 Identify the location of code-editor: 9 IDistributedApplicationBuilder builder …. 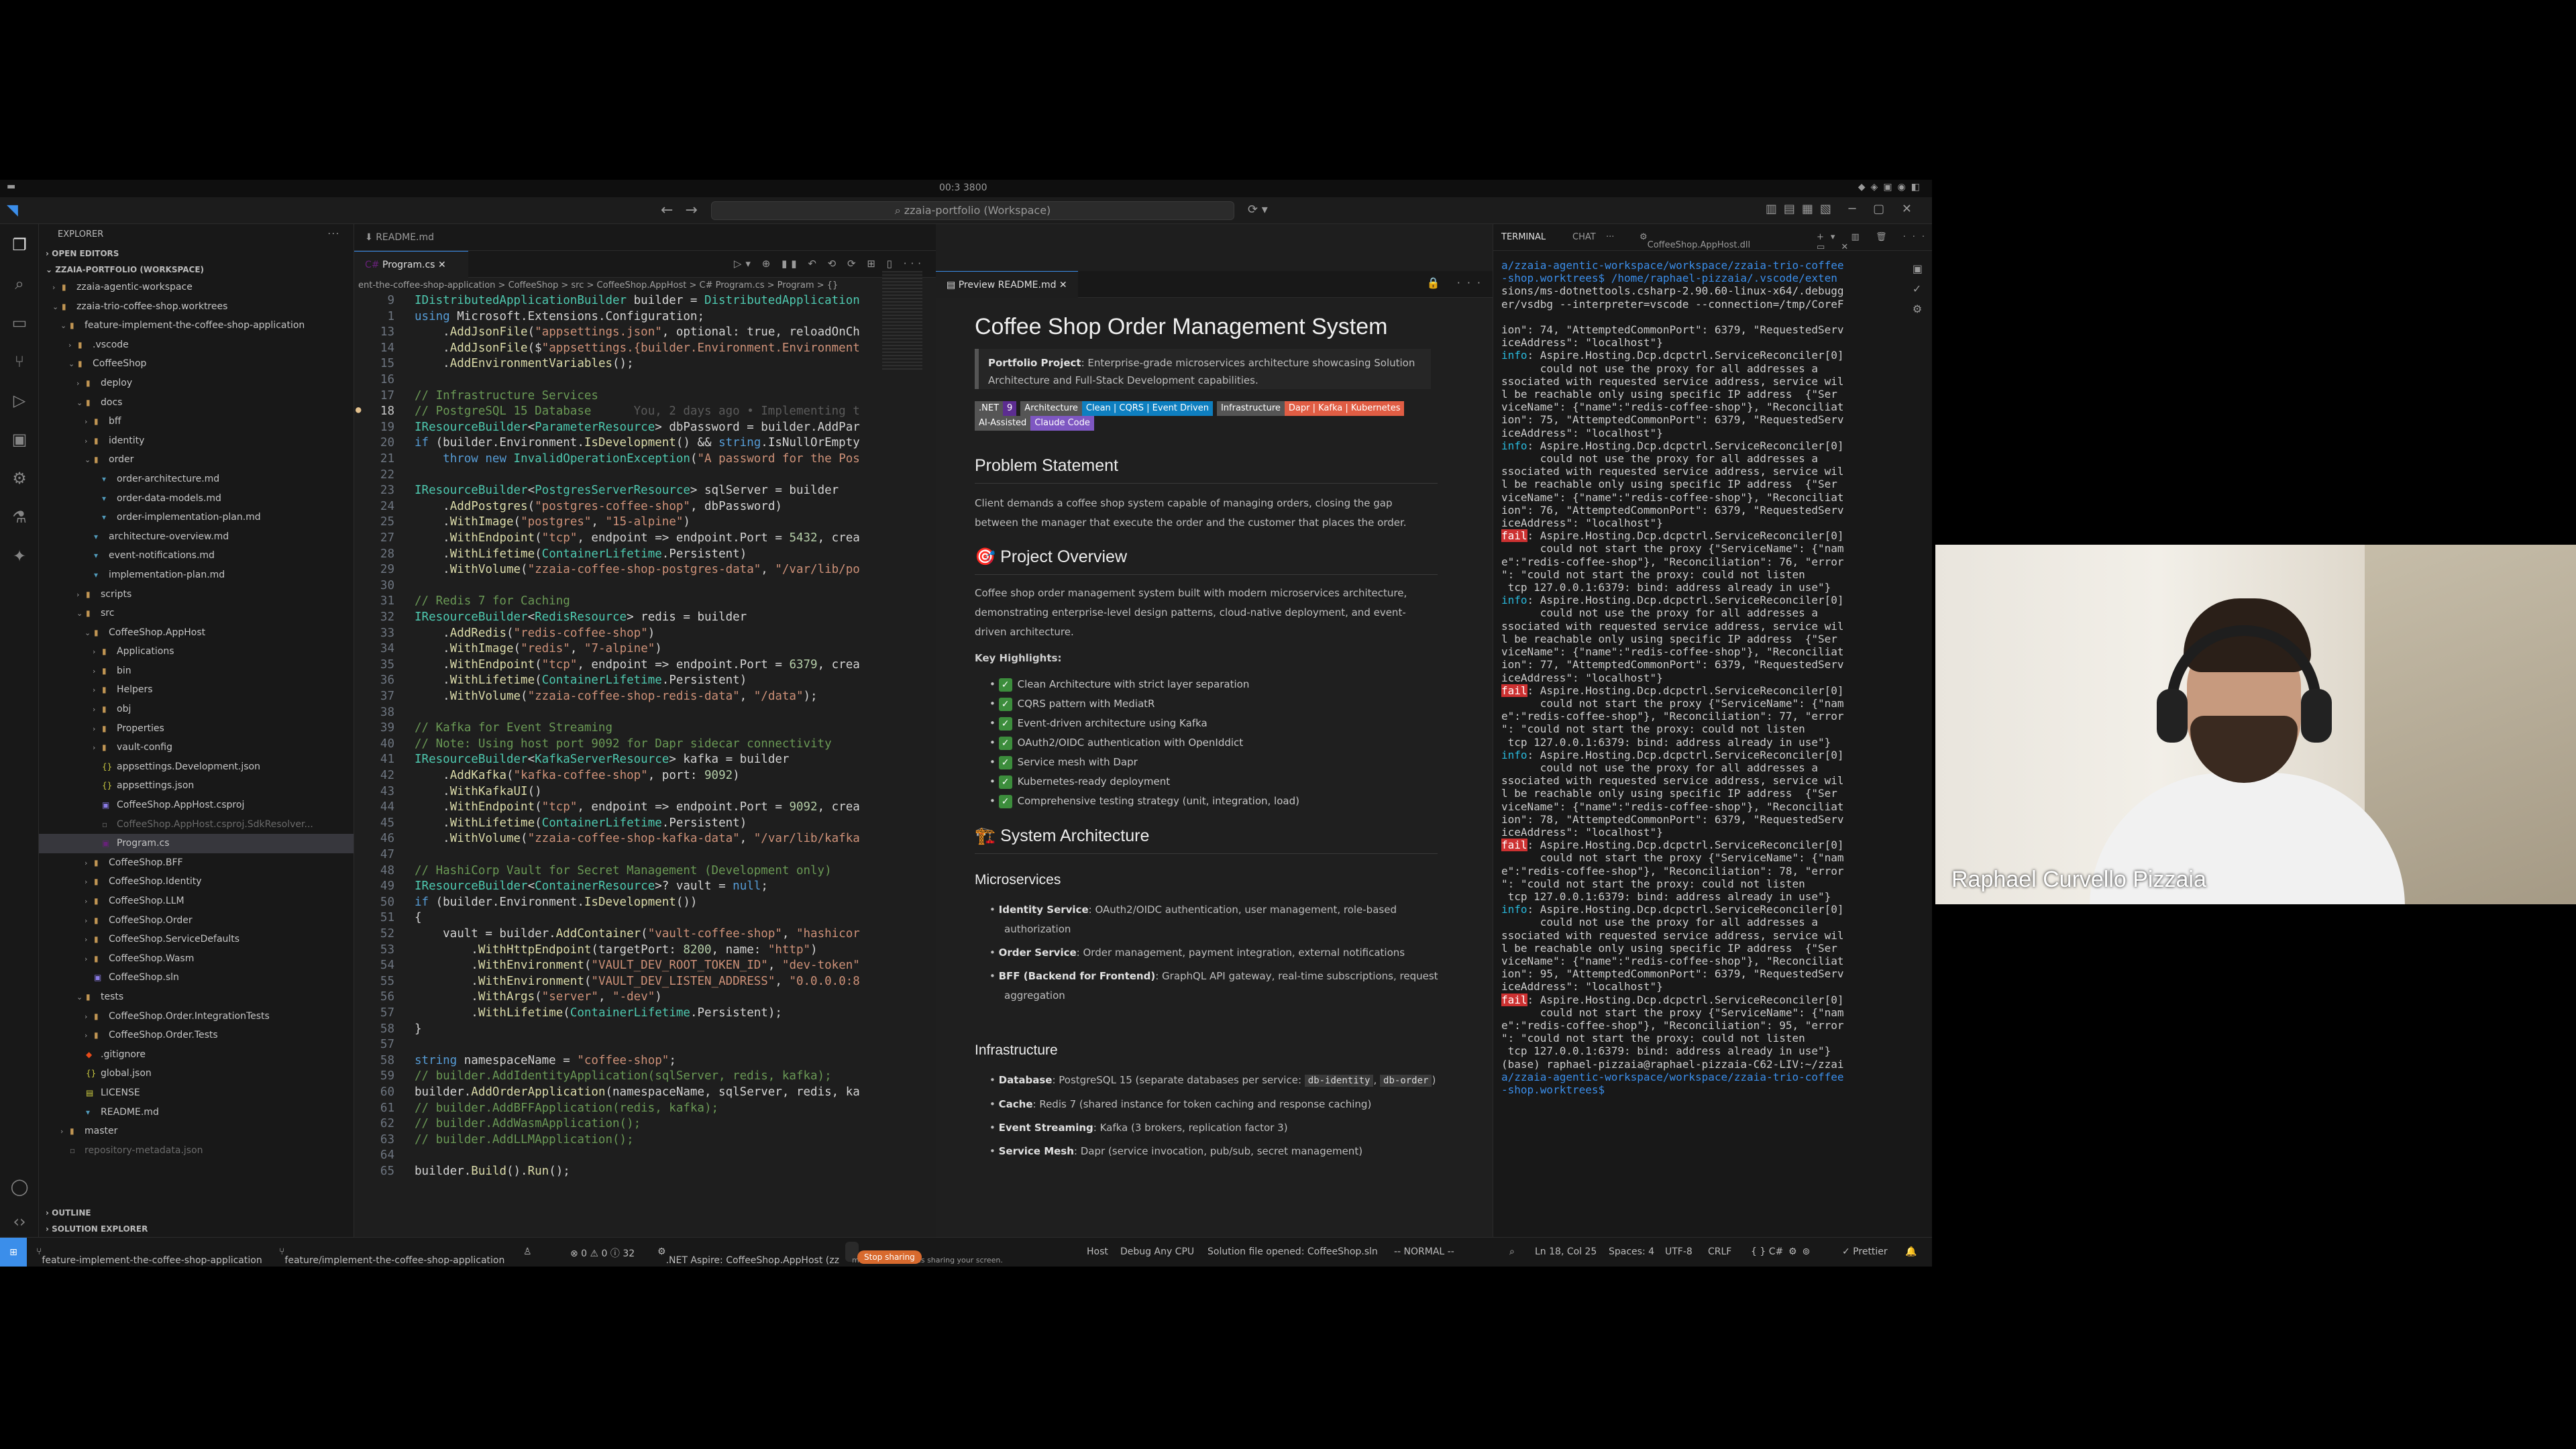
(618, 765).